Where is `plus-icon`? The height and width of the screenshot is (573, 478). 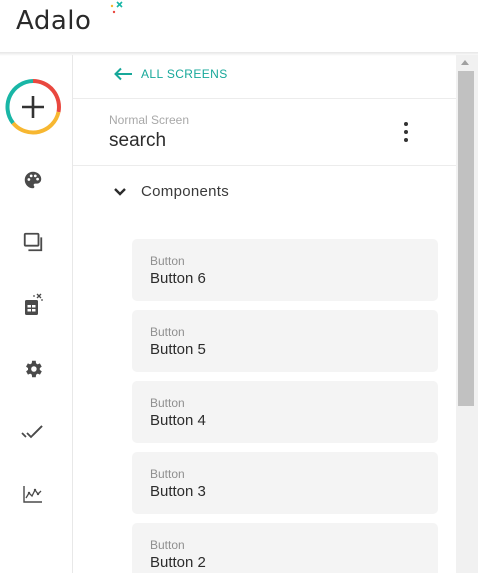 plus-icon is located at coordinates (33, 107).